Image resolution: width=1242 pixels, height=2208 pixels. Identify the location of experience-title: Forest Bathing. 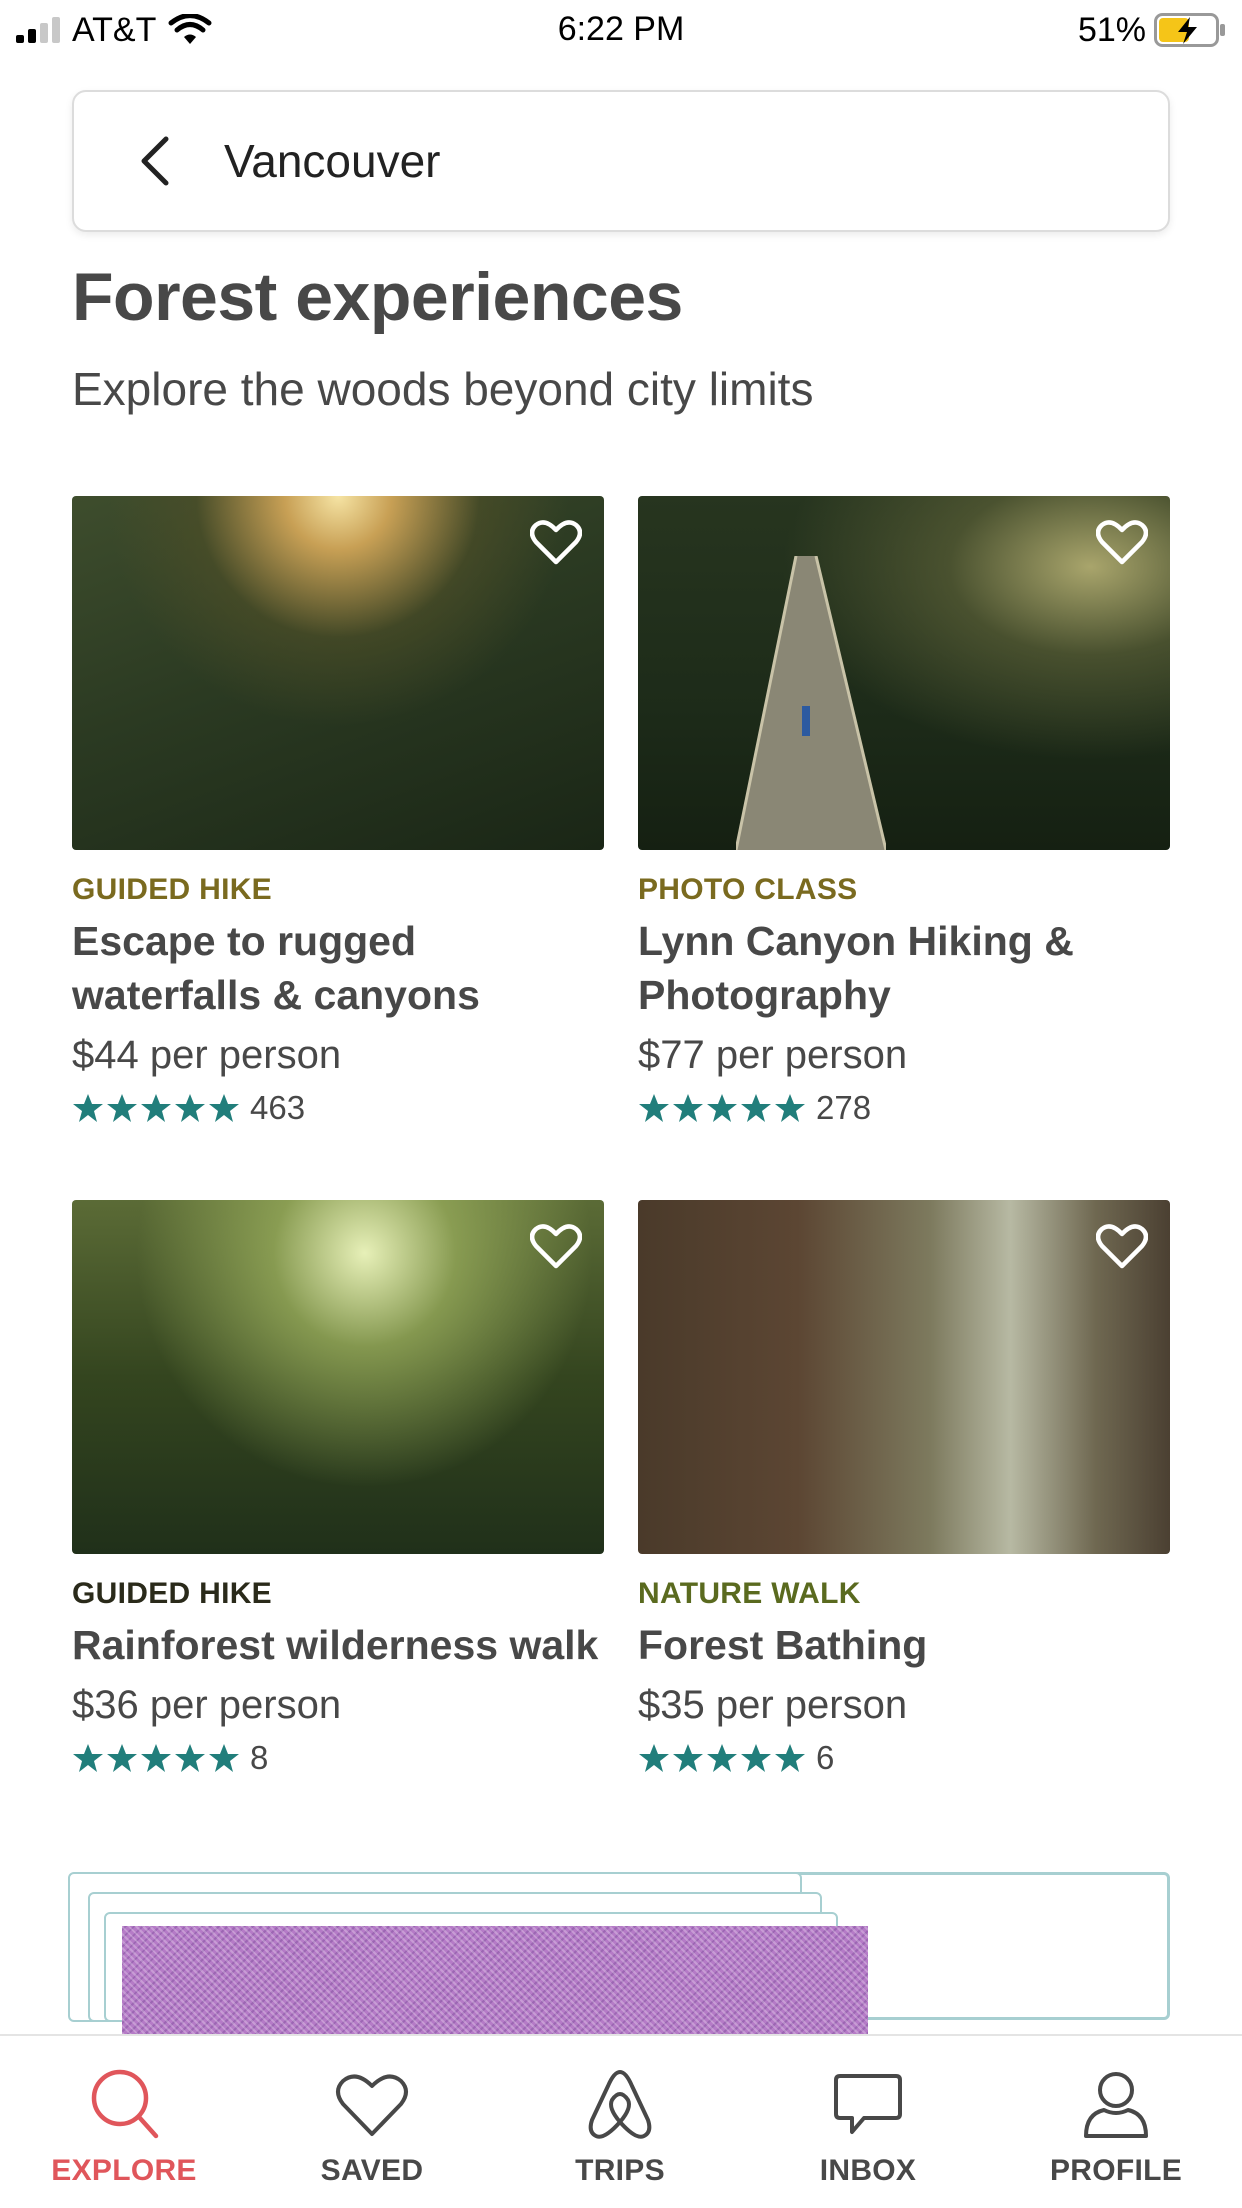
(904, 1645).